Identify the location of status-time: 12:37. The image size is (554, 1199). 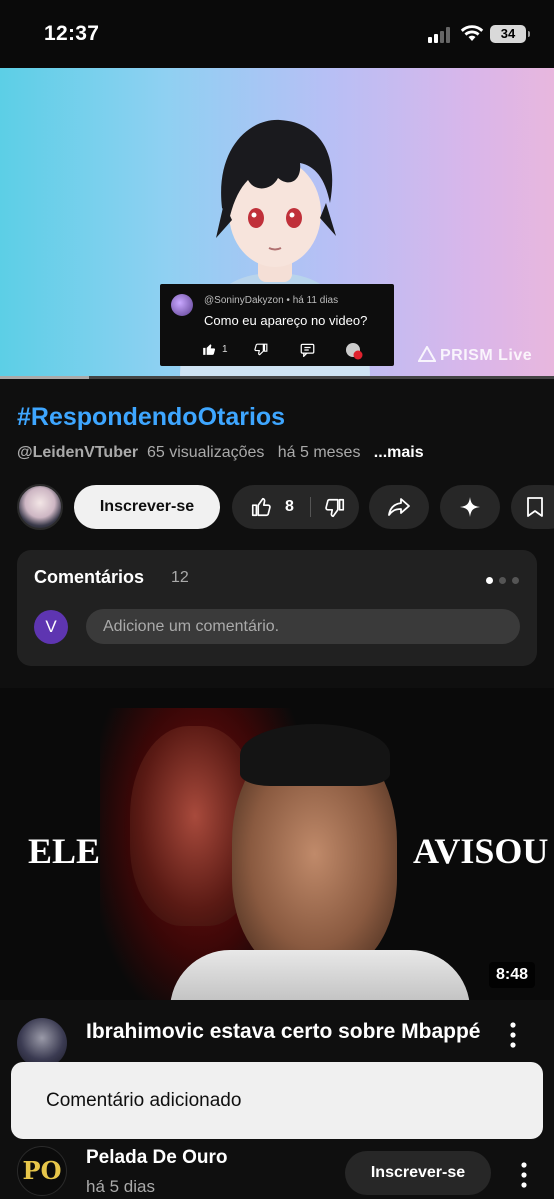
(72, 33).